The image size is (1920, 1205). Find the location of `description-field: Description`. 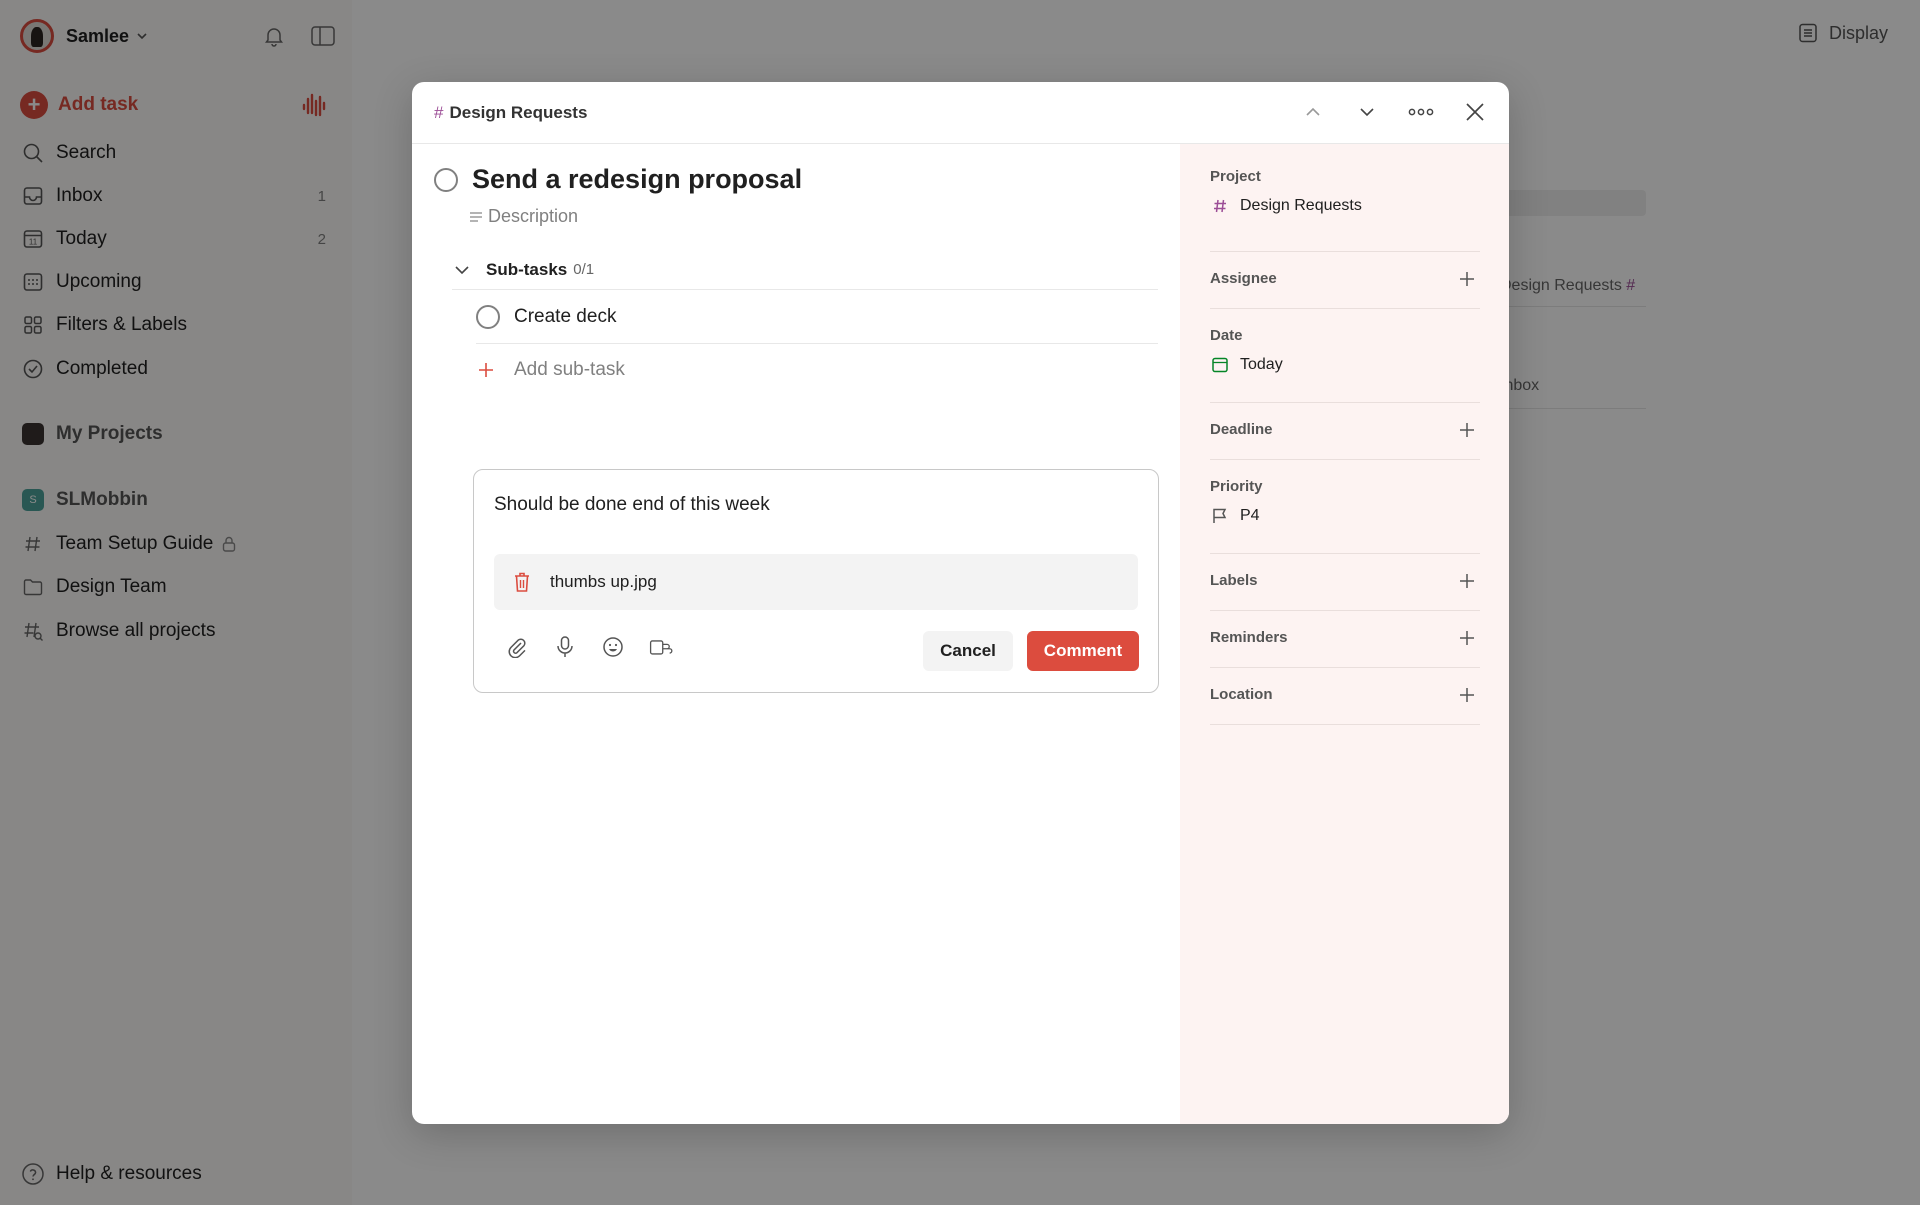

description-field: Description is located at coordinates (523, 216).